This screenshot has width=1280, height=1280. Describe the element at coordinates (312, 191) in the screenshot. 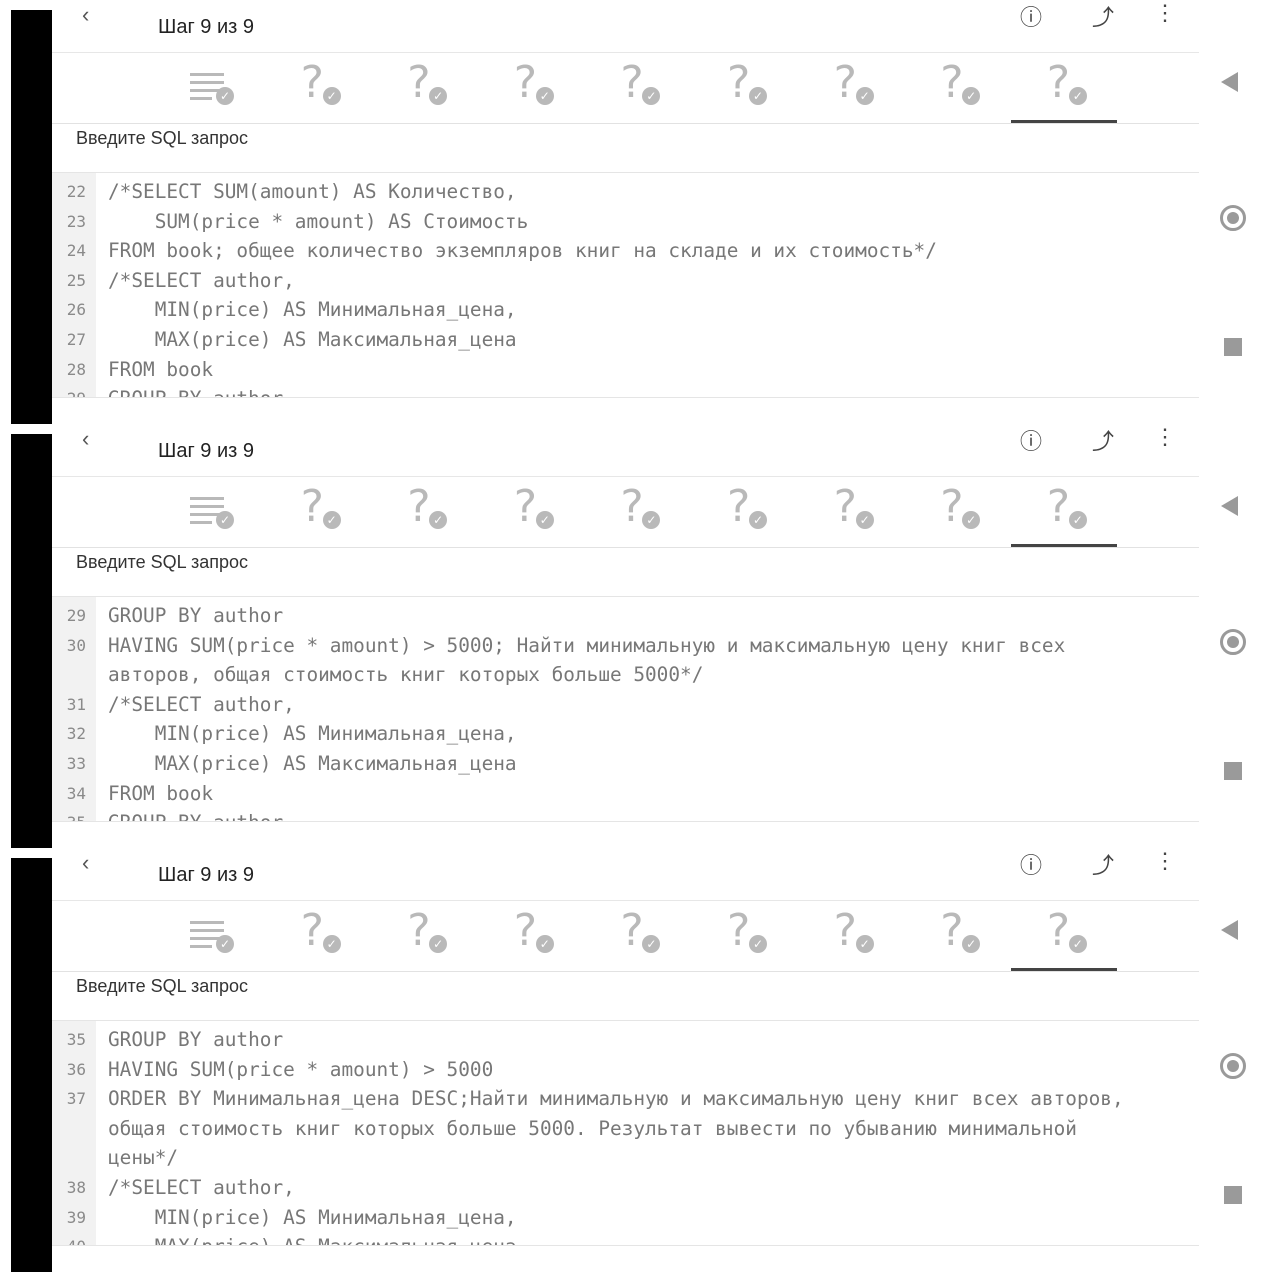

I see `code-text: /*SELECT SUM(amount) AS Количество,` at that location.